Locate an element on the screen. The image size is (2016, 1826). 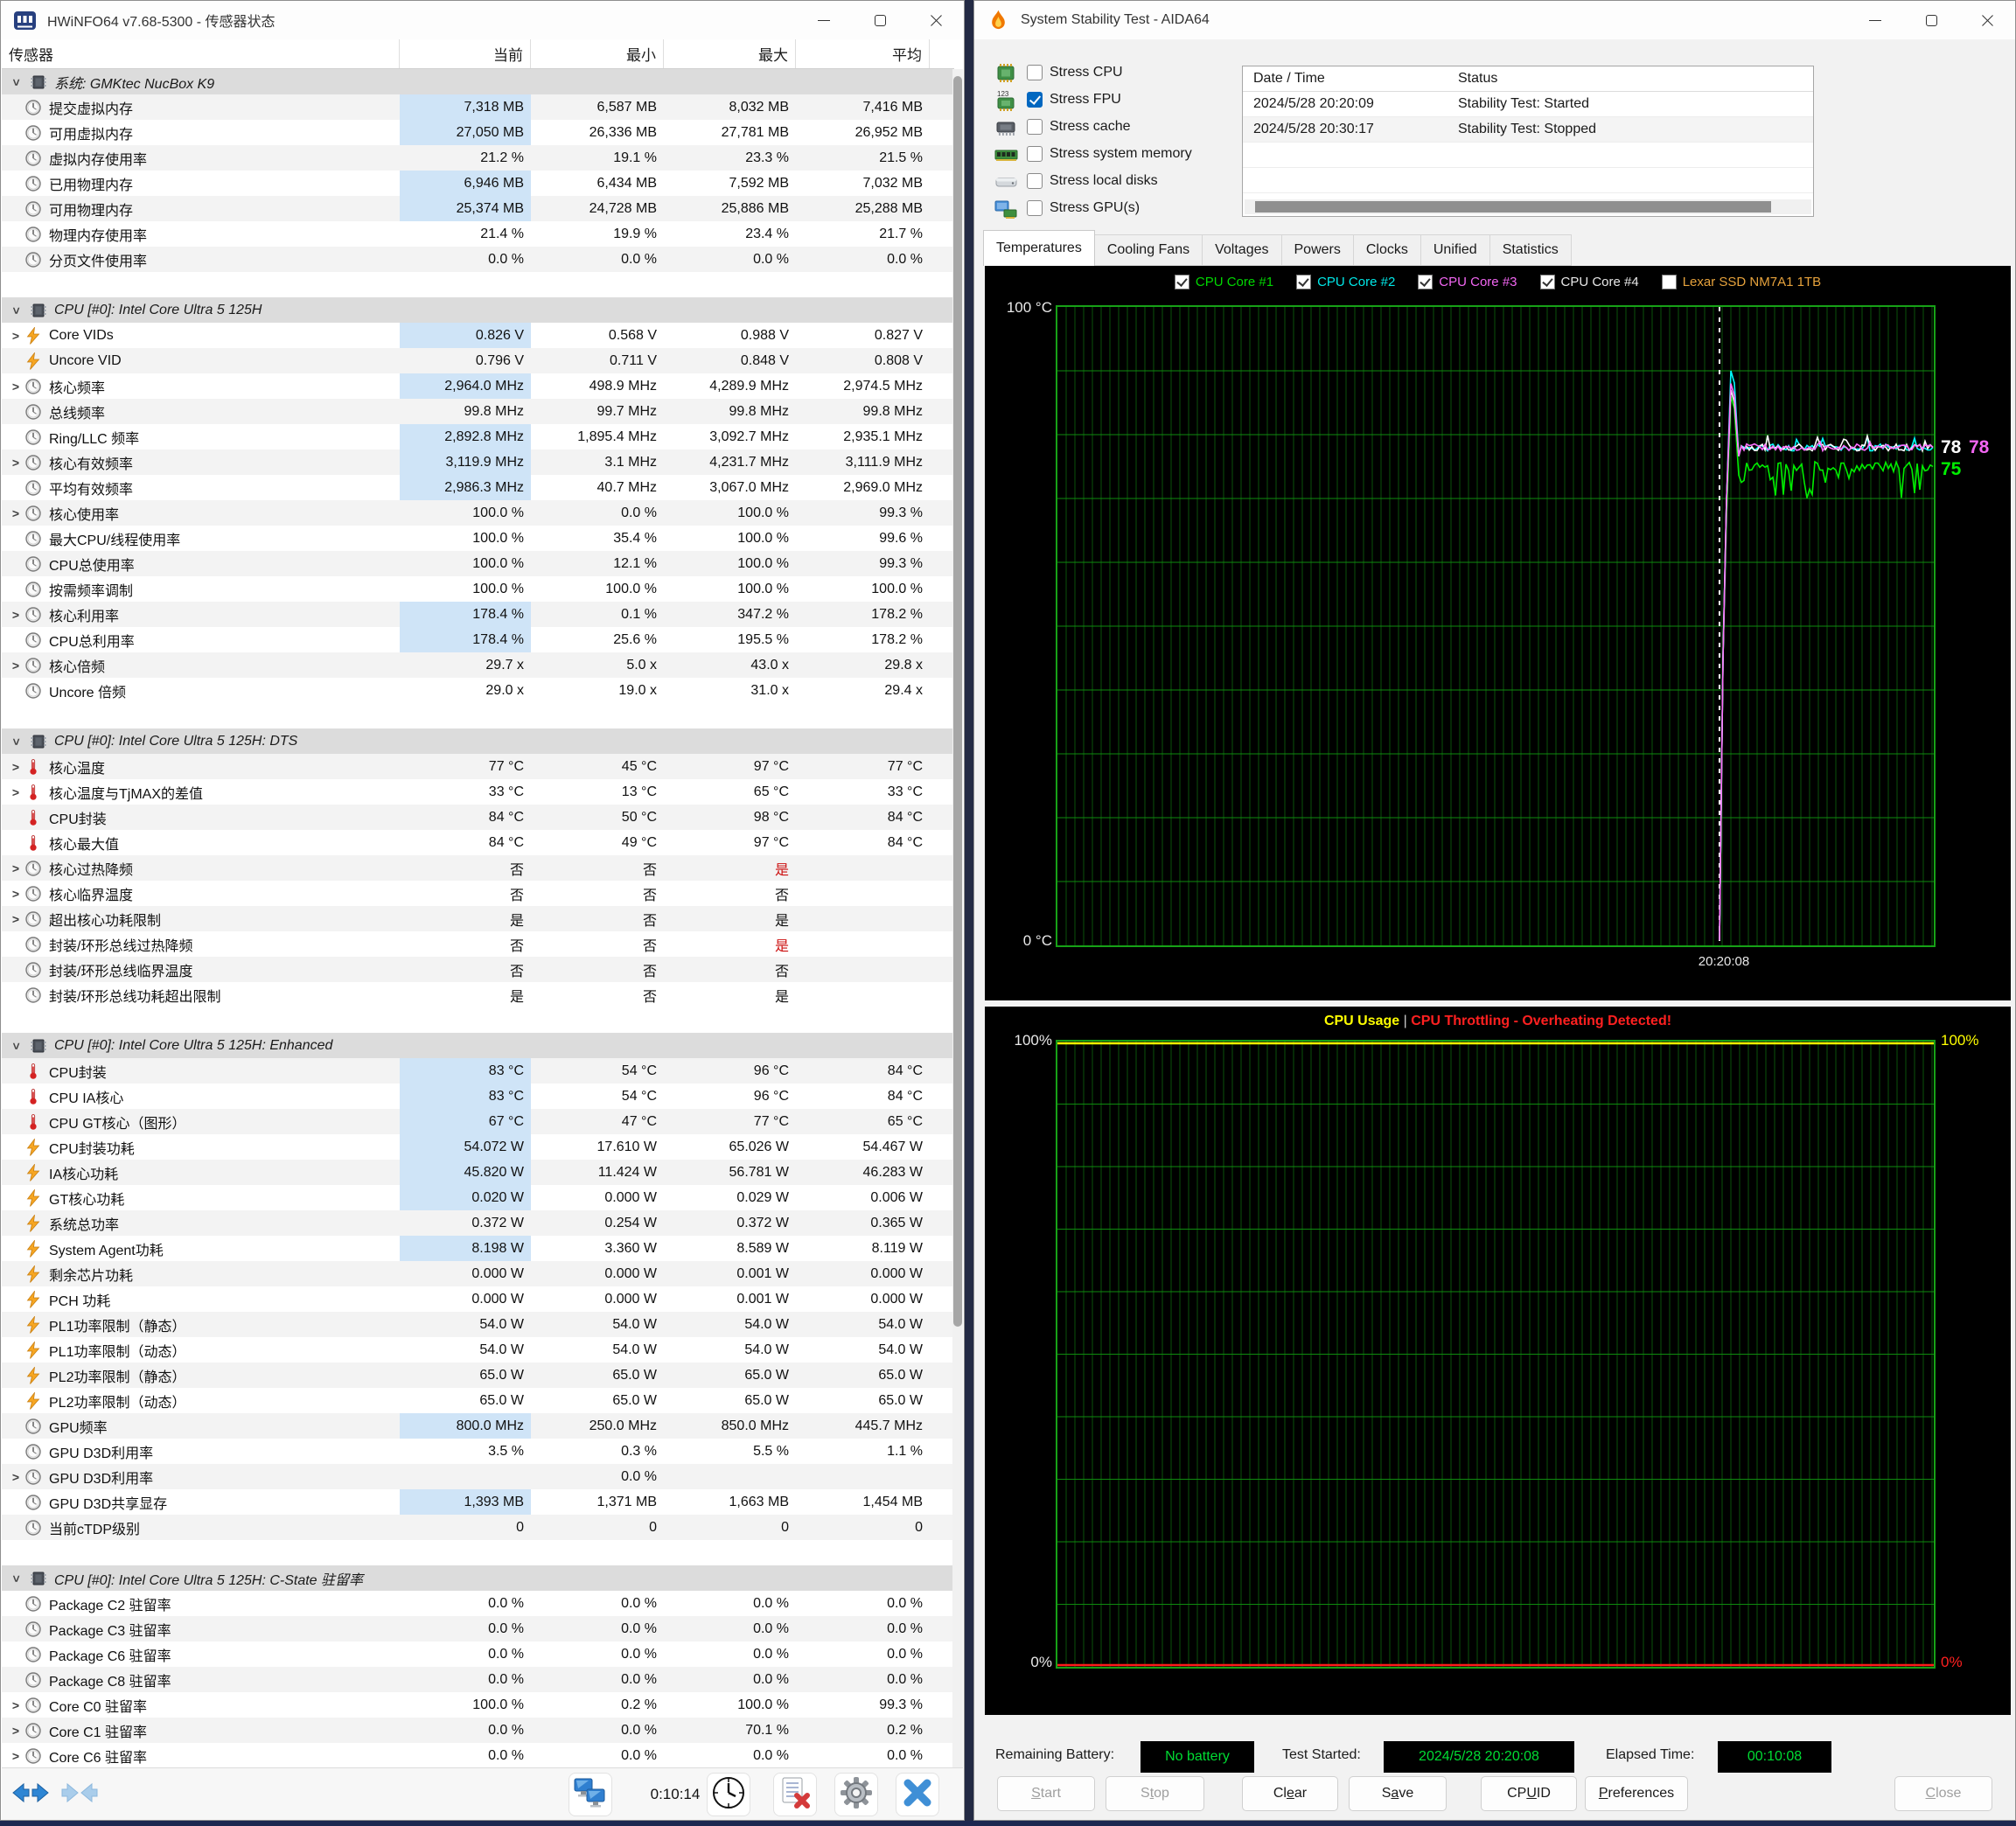
sensor-row: 封装/环形总线临界温度 否 否 否 is located at coordinates (478, 969).